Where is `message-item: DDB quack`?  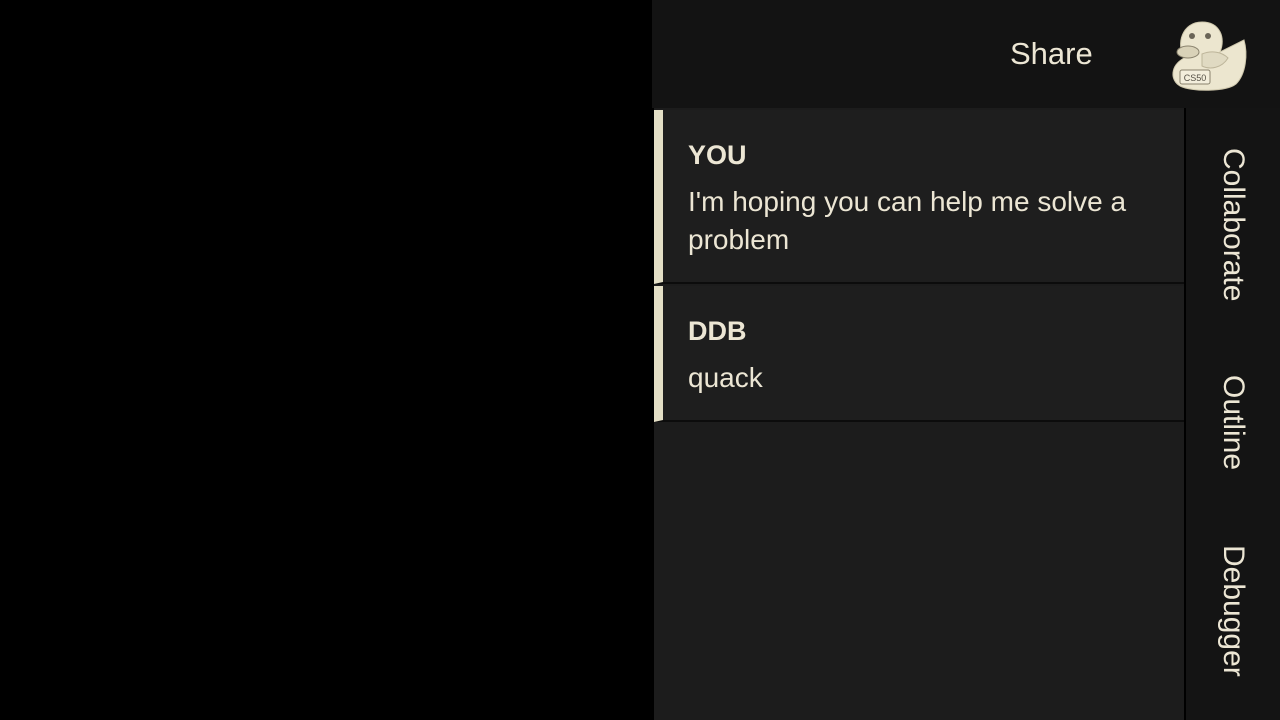
message-item: DDB quack is located at coordinates (919, 354).